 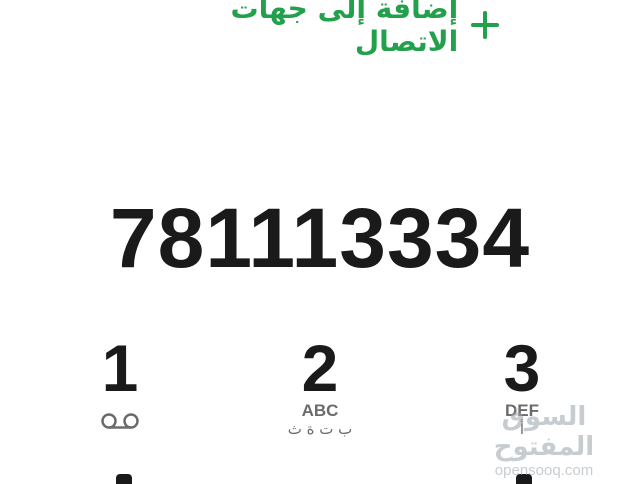 I want to click on dialpad-key-2: 2 ABC ب ت ة ث, so click(x=320, y=406).